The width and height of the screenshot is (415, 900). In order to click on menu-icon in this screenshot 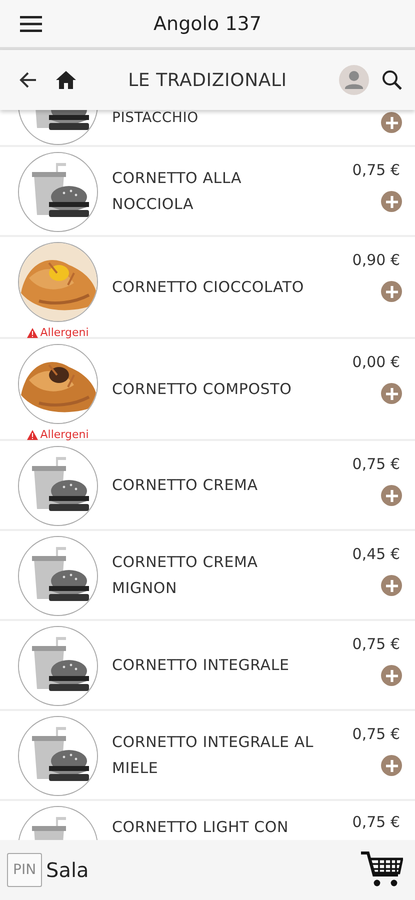, I will do `click(31, 24)`.